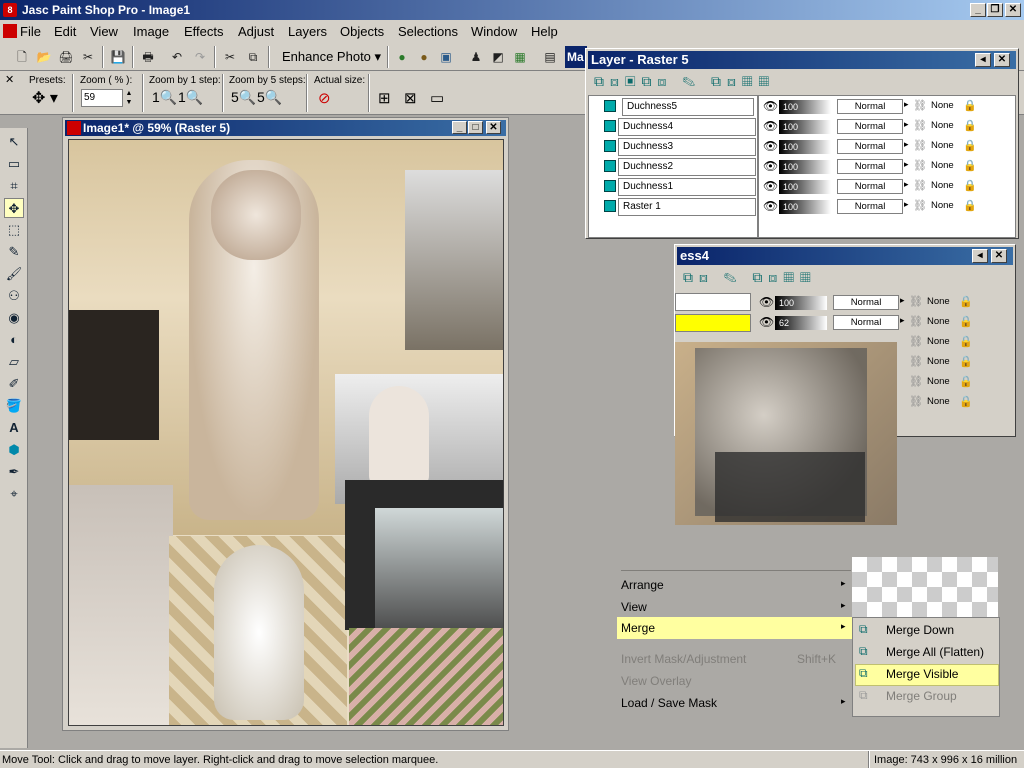 The width and height of the screenshot is (1024, 768). What do you see at coordinates (66, 57) in the screenshot?
I see `browse-icon: 🖨` at bounding box center [66, 57].